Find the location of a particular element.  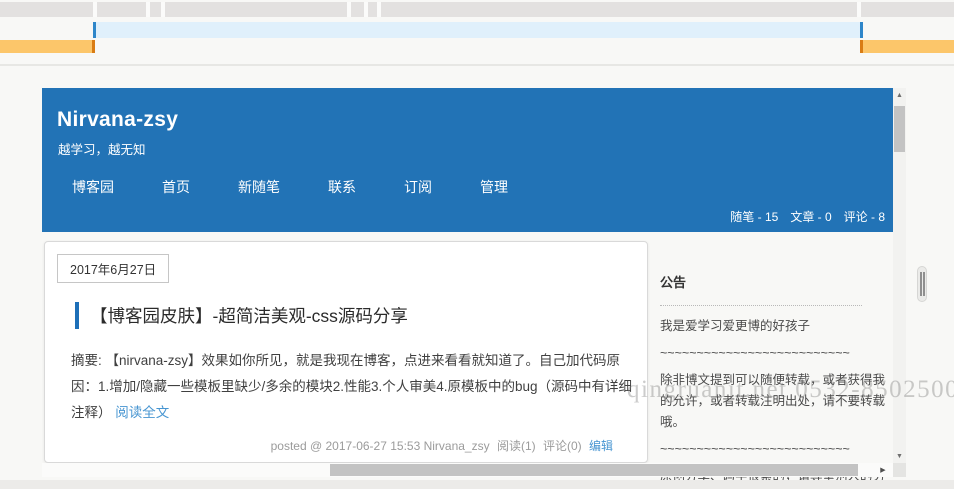

orange-bar-right is located at coordinates (907, 46).